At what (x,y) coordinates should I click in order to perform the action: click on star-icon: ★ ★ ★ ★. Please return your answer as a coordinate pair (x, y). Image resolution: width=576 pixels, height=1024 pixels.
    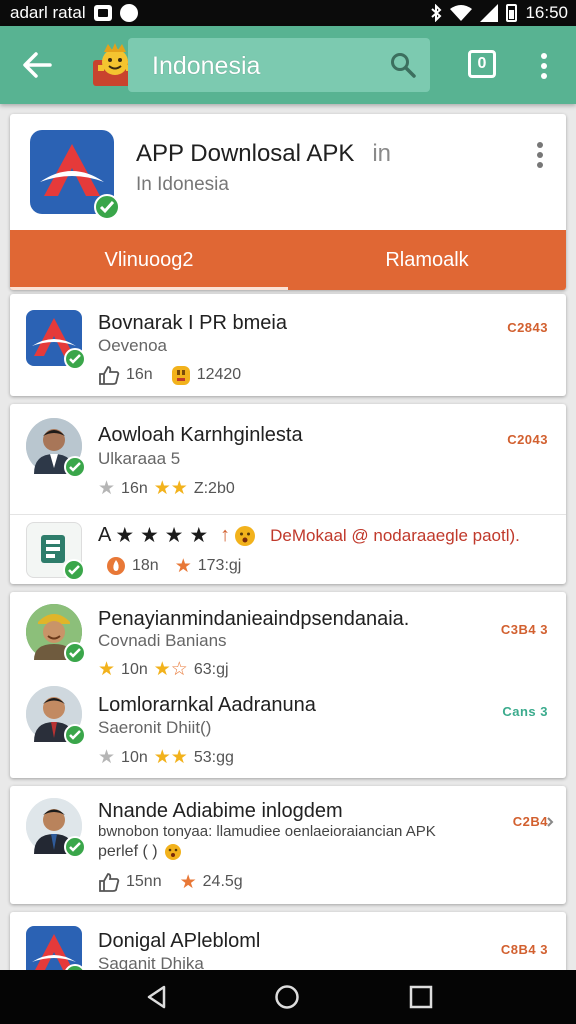
    Looking at the image, I should click on (162, 535).